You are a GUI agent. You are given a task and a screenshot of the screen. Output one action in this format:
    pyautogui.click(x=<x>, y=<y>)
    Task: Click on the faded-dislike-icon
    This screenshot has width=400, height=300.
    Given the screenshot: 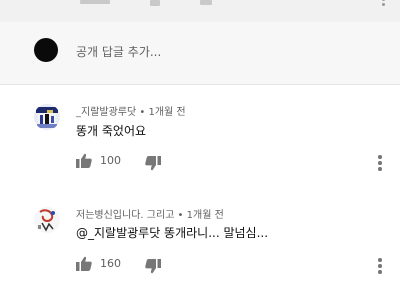 What is the action you would take?
    pyautogui.click(x=155, y=3)
    